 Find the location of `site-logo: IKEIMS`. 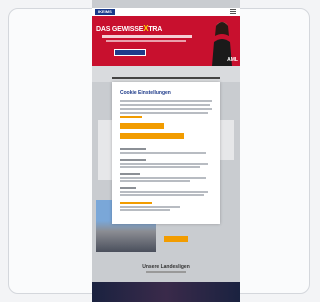

site-logo: IKEIMS is located at coordinates (105, 12).